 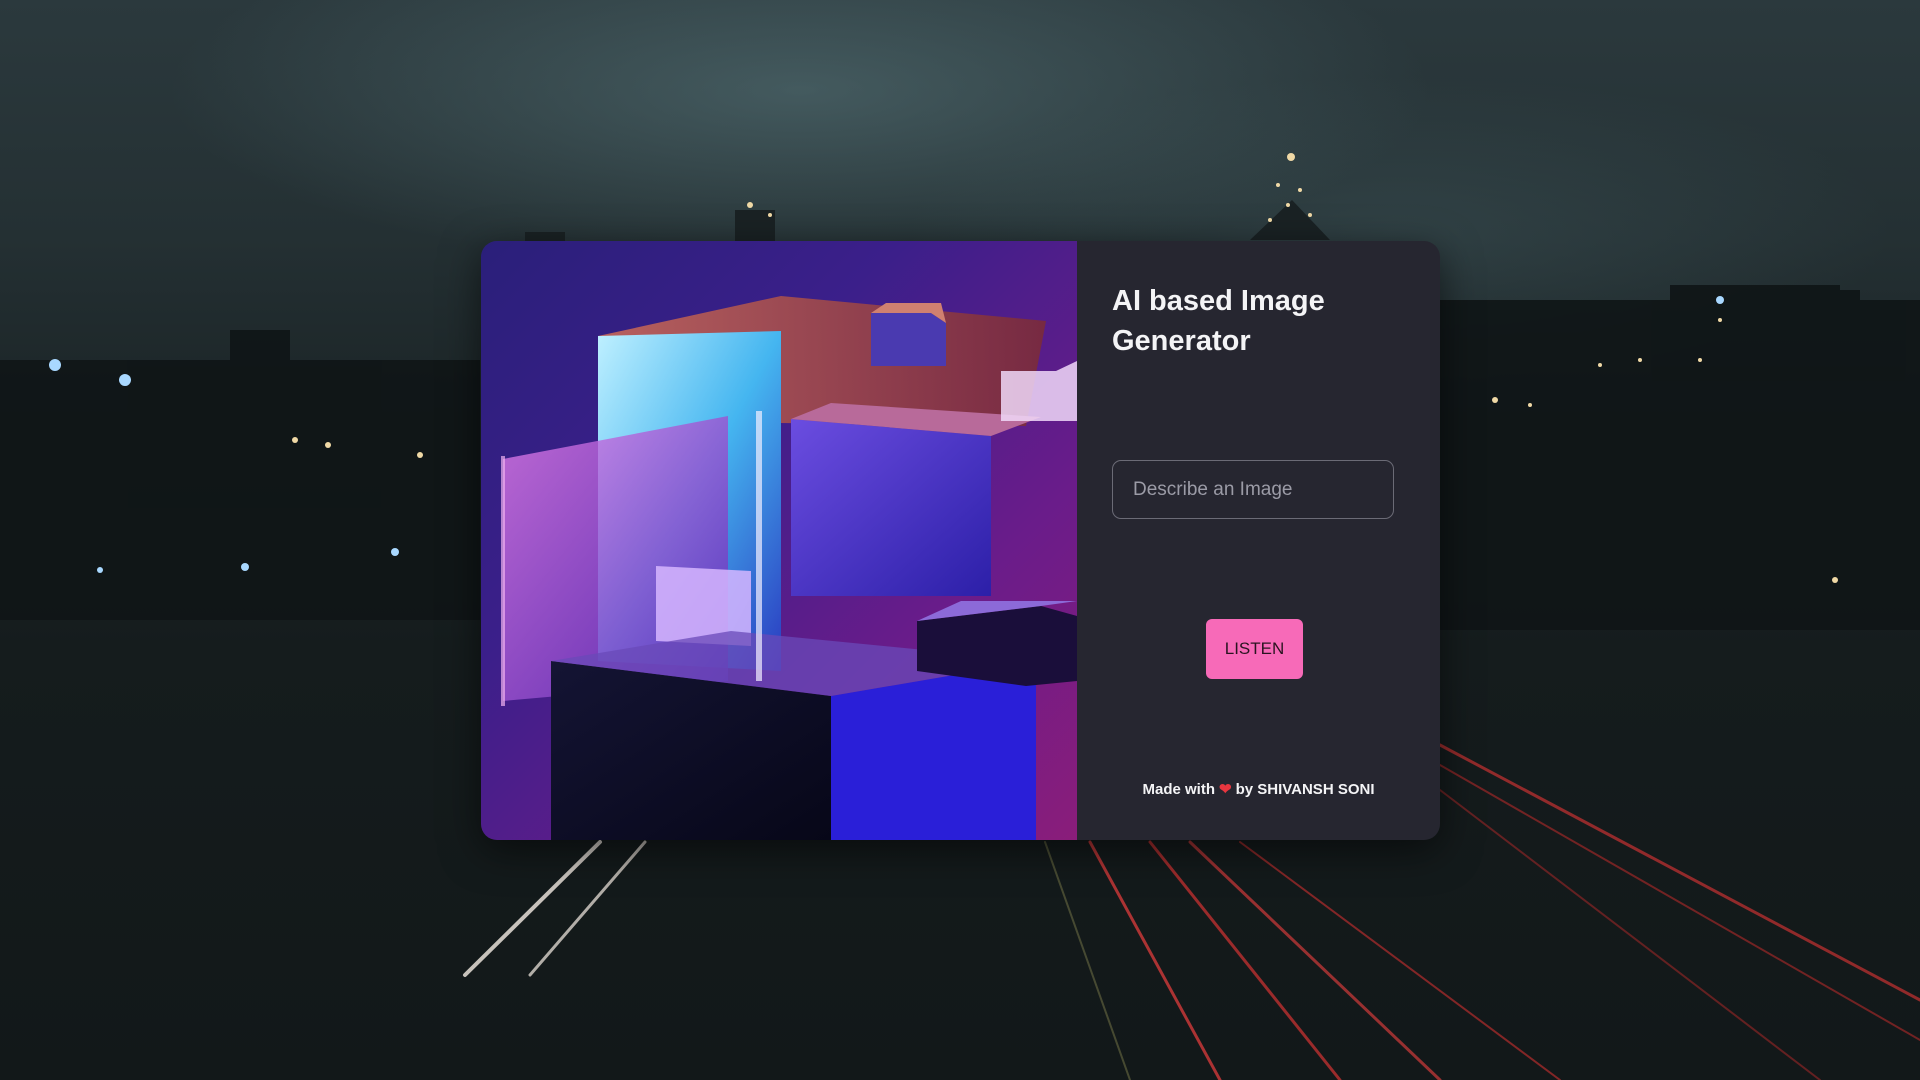 What do you see at coordinates (1253, 489) in the screenshot?
I see `describe-image-input` at bounding box center [1253, 489].